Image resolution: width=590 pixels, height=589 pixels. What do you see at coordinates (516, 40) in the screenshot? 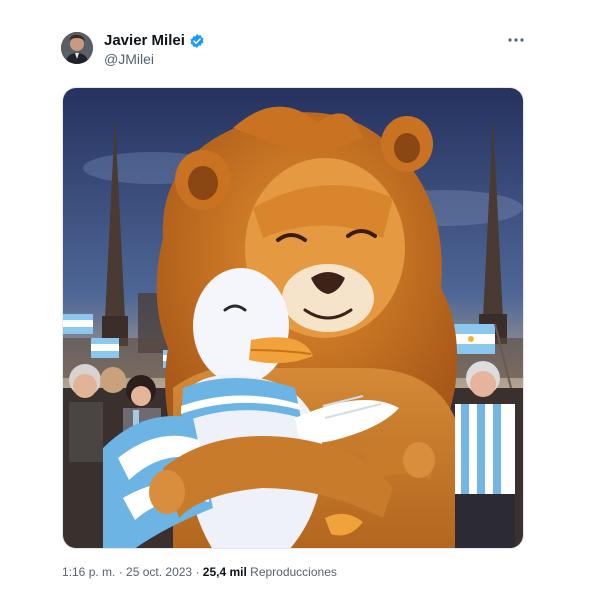
I see `more-options-icon` at bounding box center [516, 40].